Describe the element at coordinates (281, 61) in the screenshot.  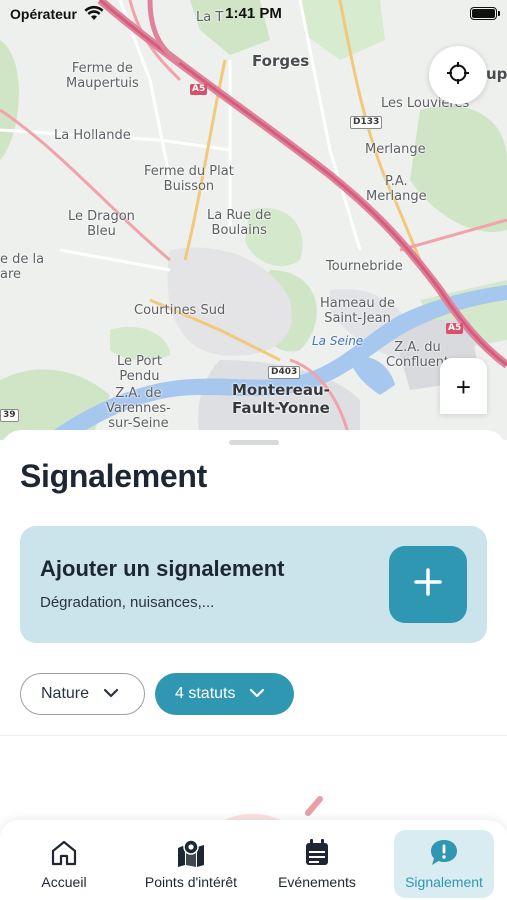
I see `map-label: Forges` at that location.